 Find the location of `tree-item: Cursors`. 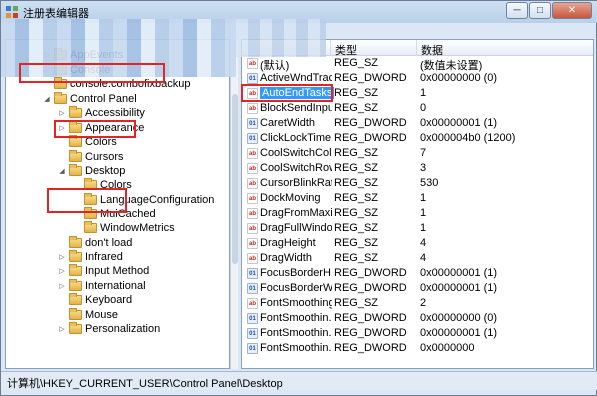

tree-item: Cursors is located at coordinates (91, 157).